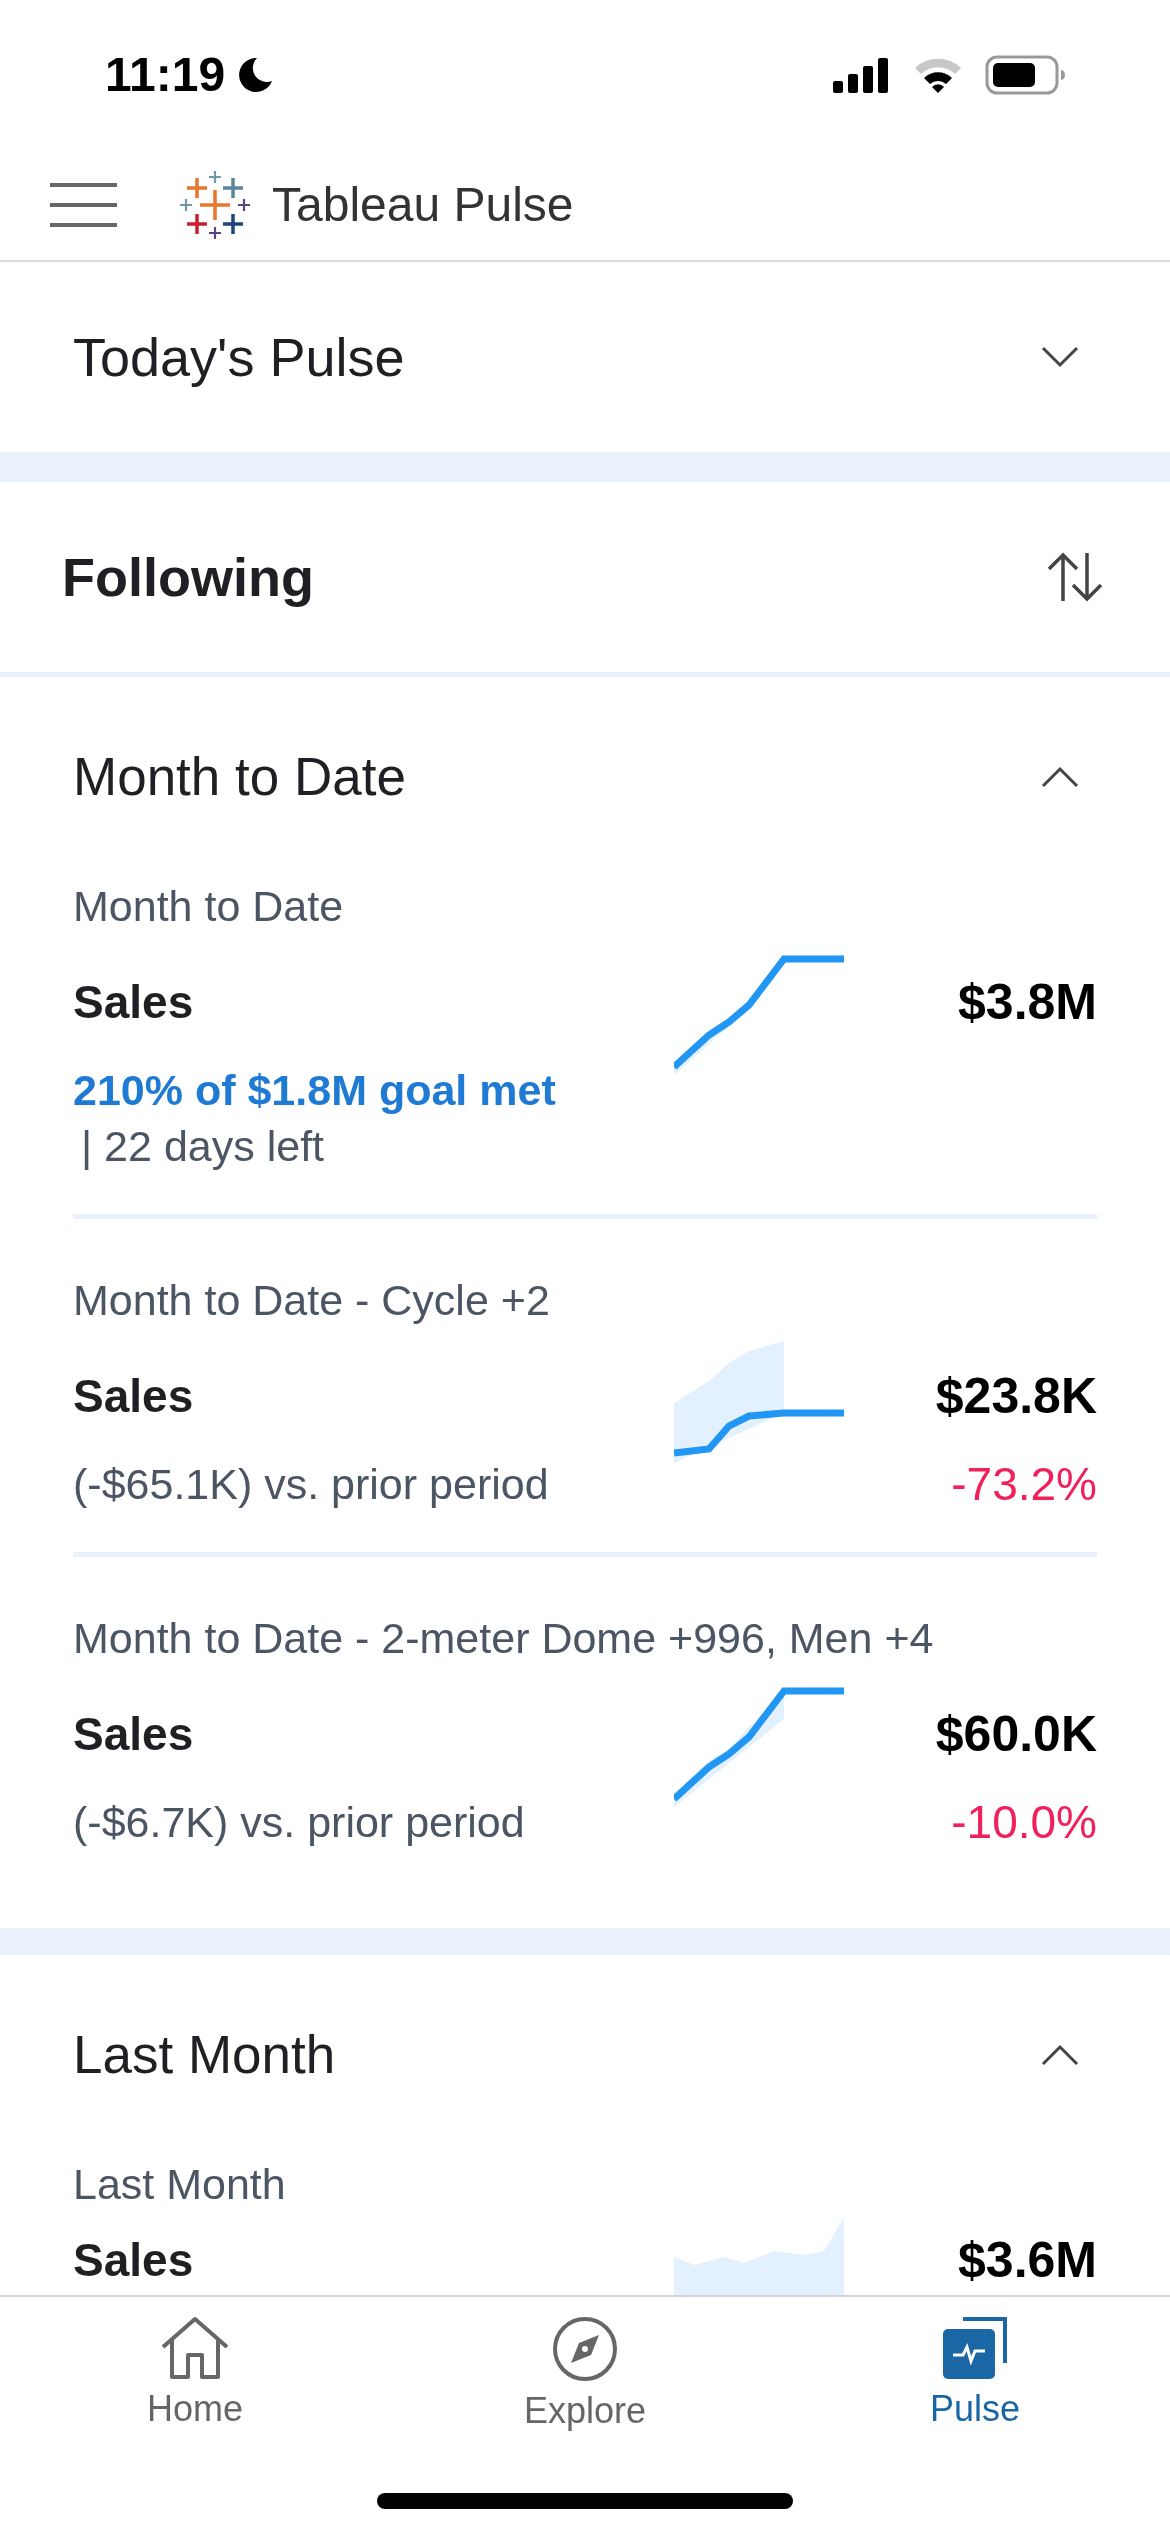  Describe the element at coordinates (1027, 1002) in the screenshot. I see `metric-value: $3.8M` at that location.